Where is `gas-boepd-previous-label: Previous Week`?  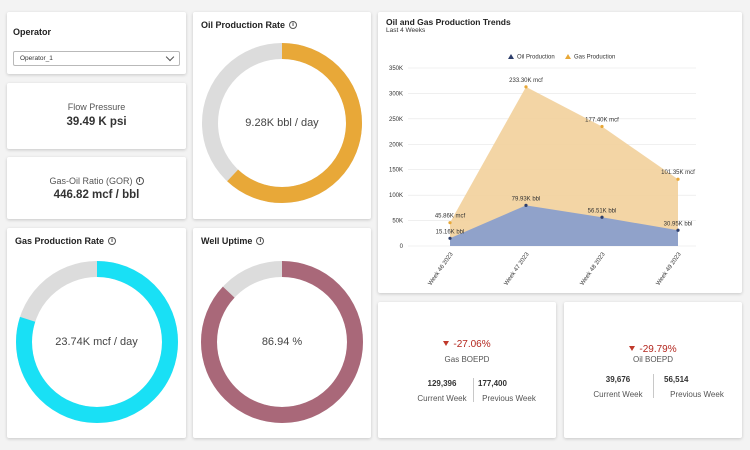 gas-boepd-previous-label: Previous Week is located at coordinates (509, 398).